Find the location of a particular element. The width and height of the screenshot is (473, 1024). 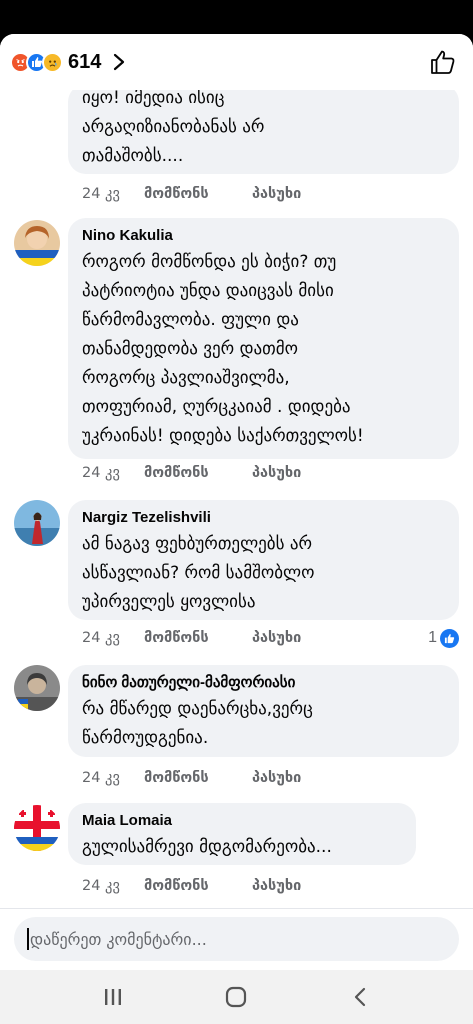

comment-reaction-badge: 1 is located at coordinates (443, 638).